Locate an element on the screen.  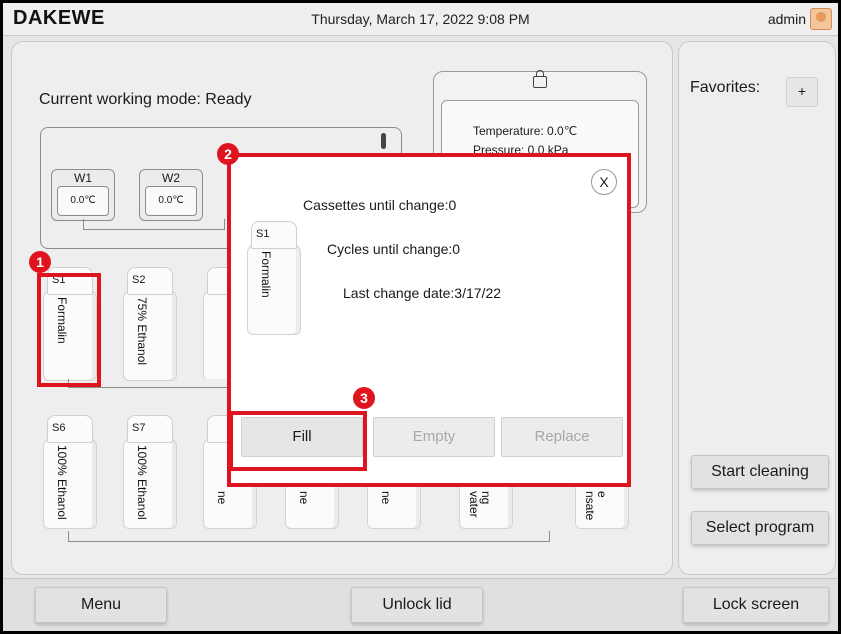
bottle-id: S1 is located at coordinates (263, 234).